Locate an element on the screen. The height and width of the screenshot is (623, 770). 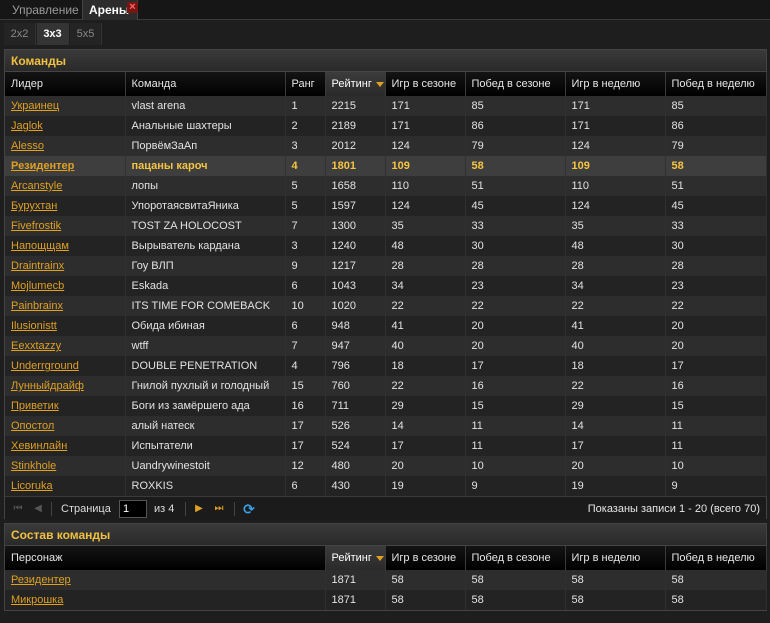
player-link: Приветик is located at coordinates (35, 406).